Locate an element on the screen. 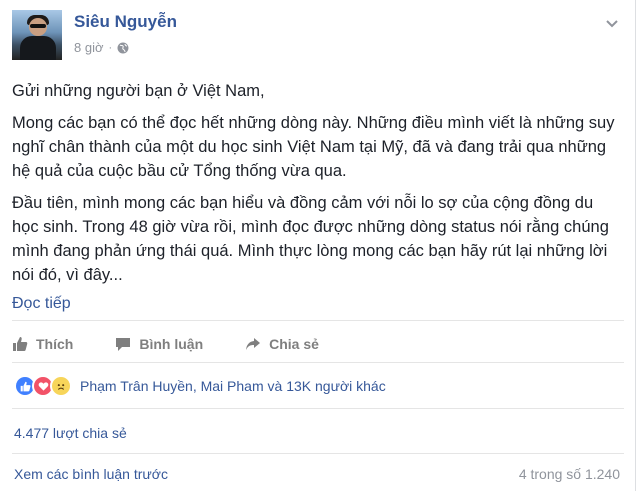 This screenshot has height=491, width=637. author-name: Siêu Nguyễn is located at coordinates (125, 22).